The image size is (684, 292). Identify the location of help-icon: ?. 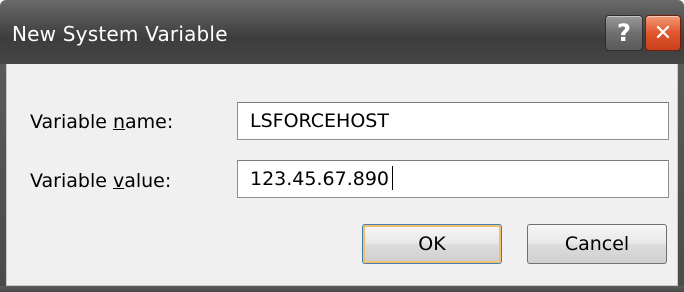
(624, 33).